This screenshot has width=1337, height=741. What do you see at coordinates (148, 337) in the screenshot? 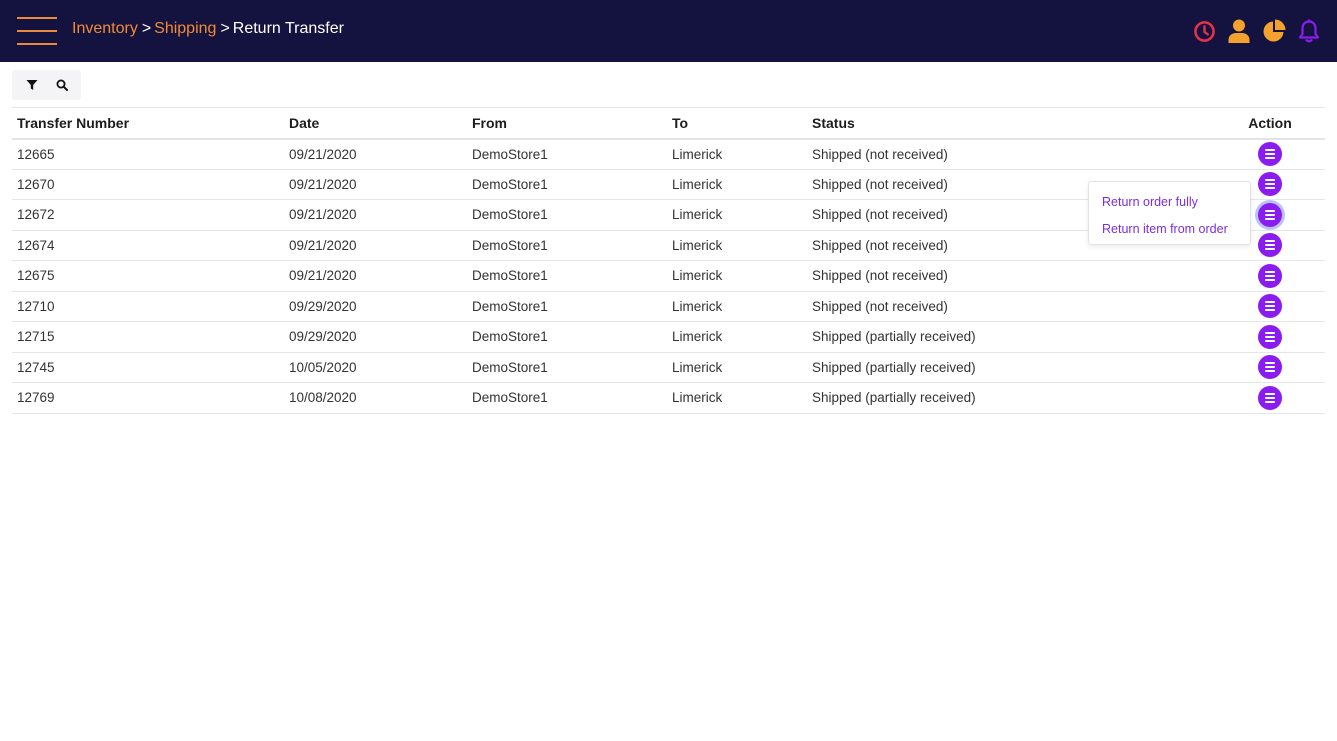
I see `cell-transfer-number: 12715` at bounding box center [148, 337].